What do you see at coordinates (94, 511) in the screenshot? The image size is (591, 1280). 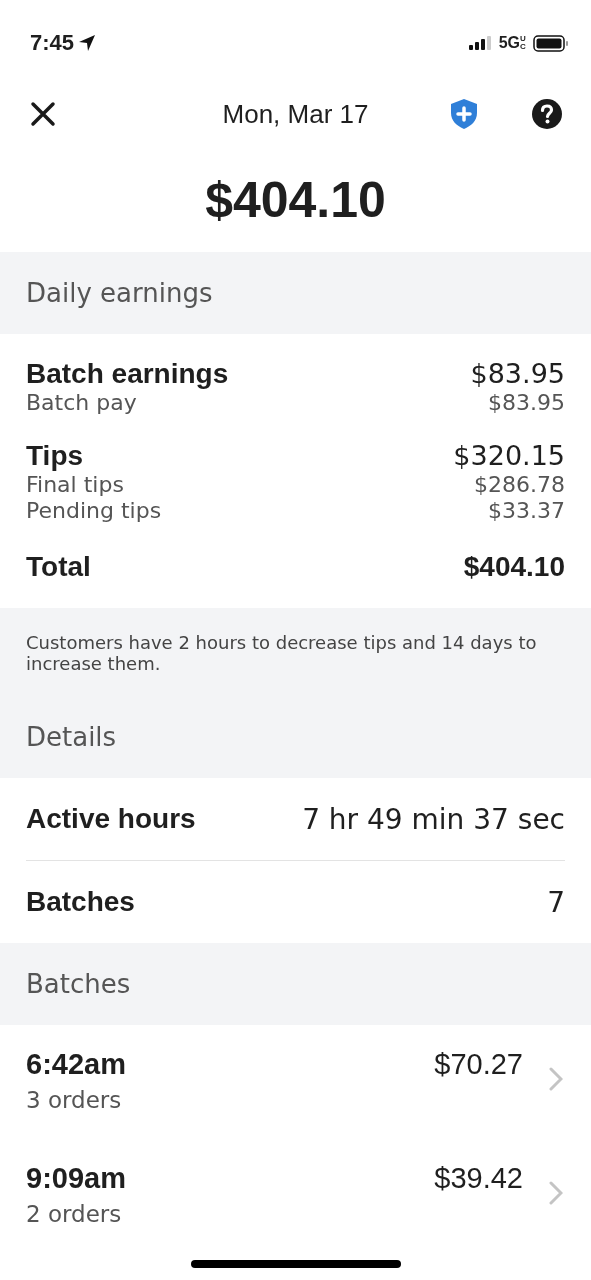 I see `line-label: Pending tips` at bounding box center [94, 511].